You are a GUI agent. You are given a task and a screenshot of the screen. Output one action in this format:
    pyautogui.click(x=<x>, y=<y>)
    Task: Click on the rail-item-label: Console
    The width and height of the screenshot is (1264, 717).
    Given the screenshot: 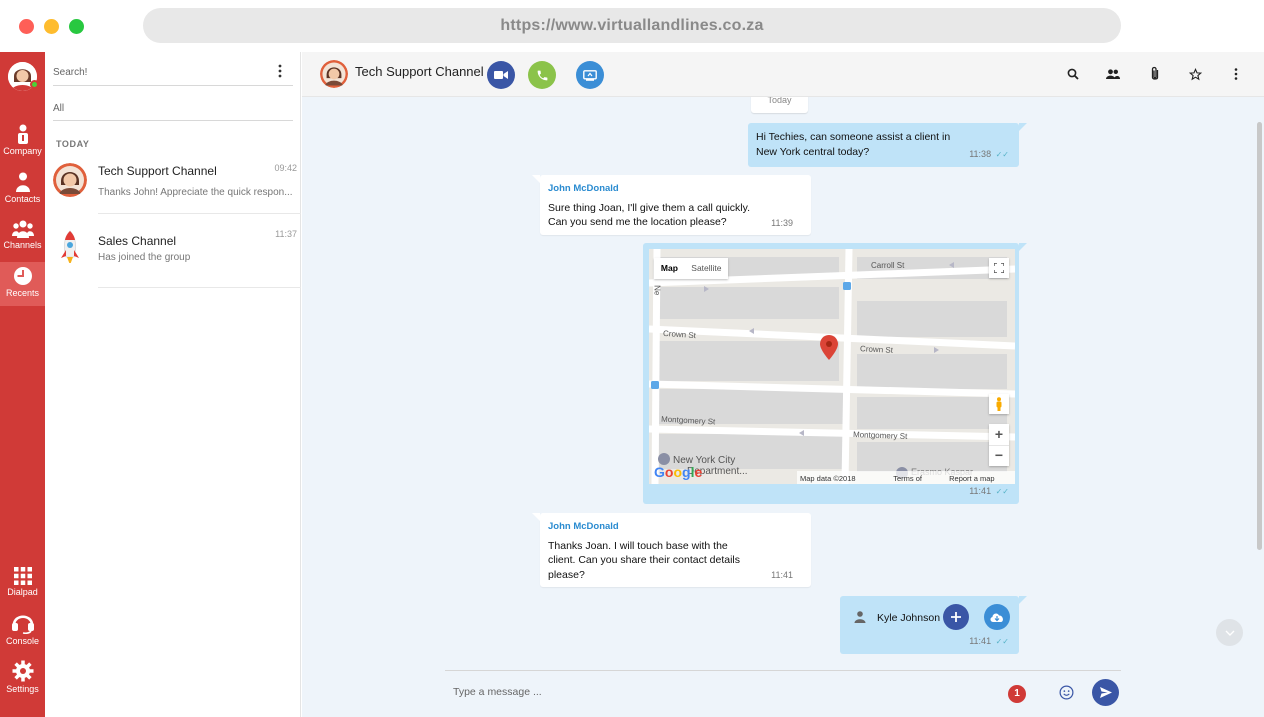 What is the action you would take?
    pyautogui.click(x=22, y=641)
    